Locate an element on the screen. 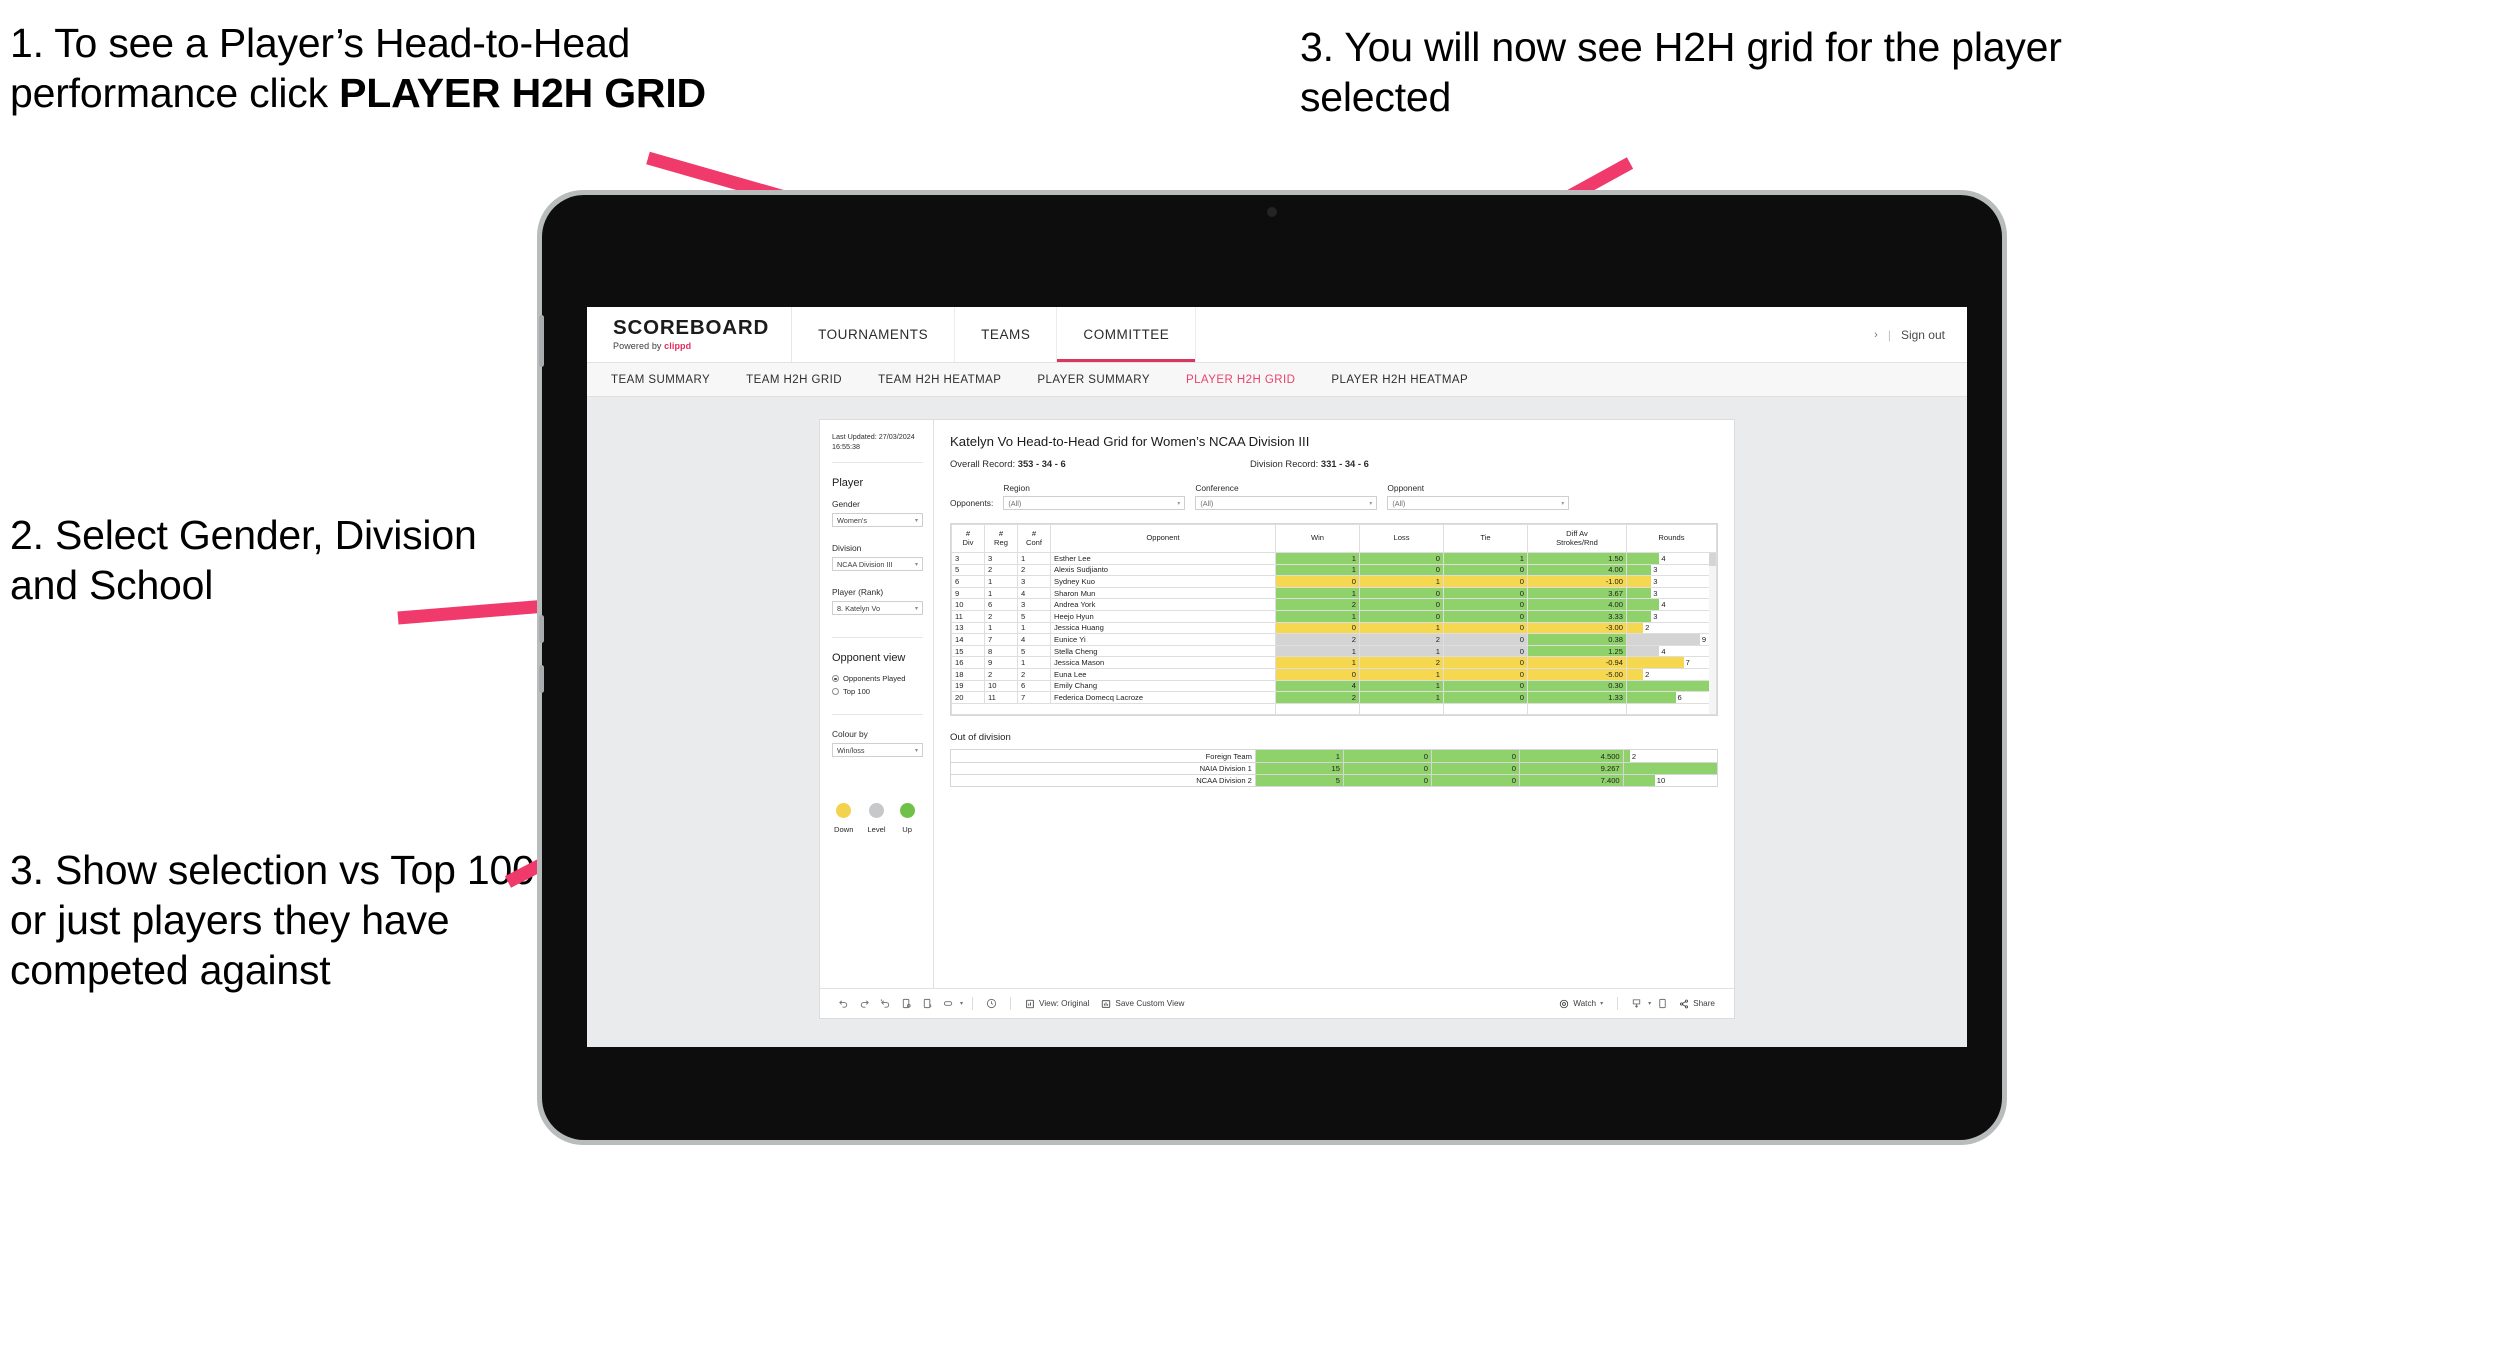 This screenshot has width=2512, height=1352. table-row: 11 2 5 Heejo Hyun 1 0 0 3.33 3 is located at coordinates (1334, 616).